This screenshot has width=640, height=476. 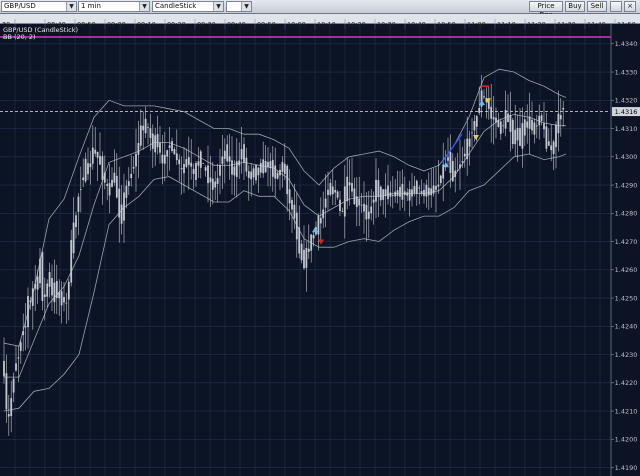 I want to click on price-axis-label: 1.4200, so click(x=626, y=440).